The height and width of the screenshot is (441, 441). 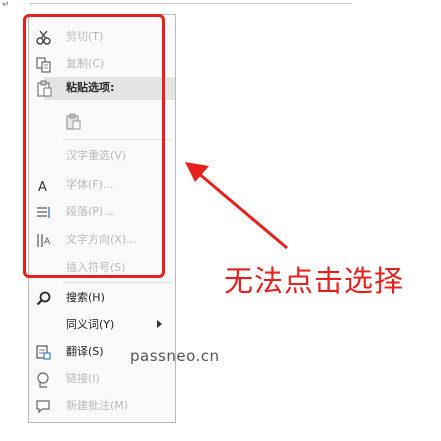 I want to click on annotation-caption: 无法点击选择, so click(x=314, y=281).